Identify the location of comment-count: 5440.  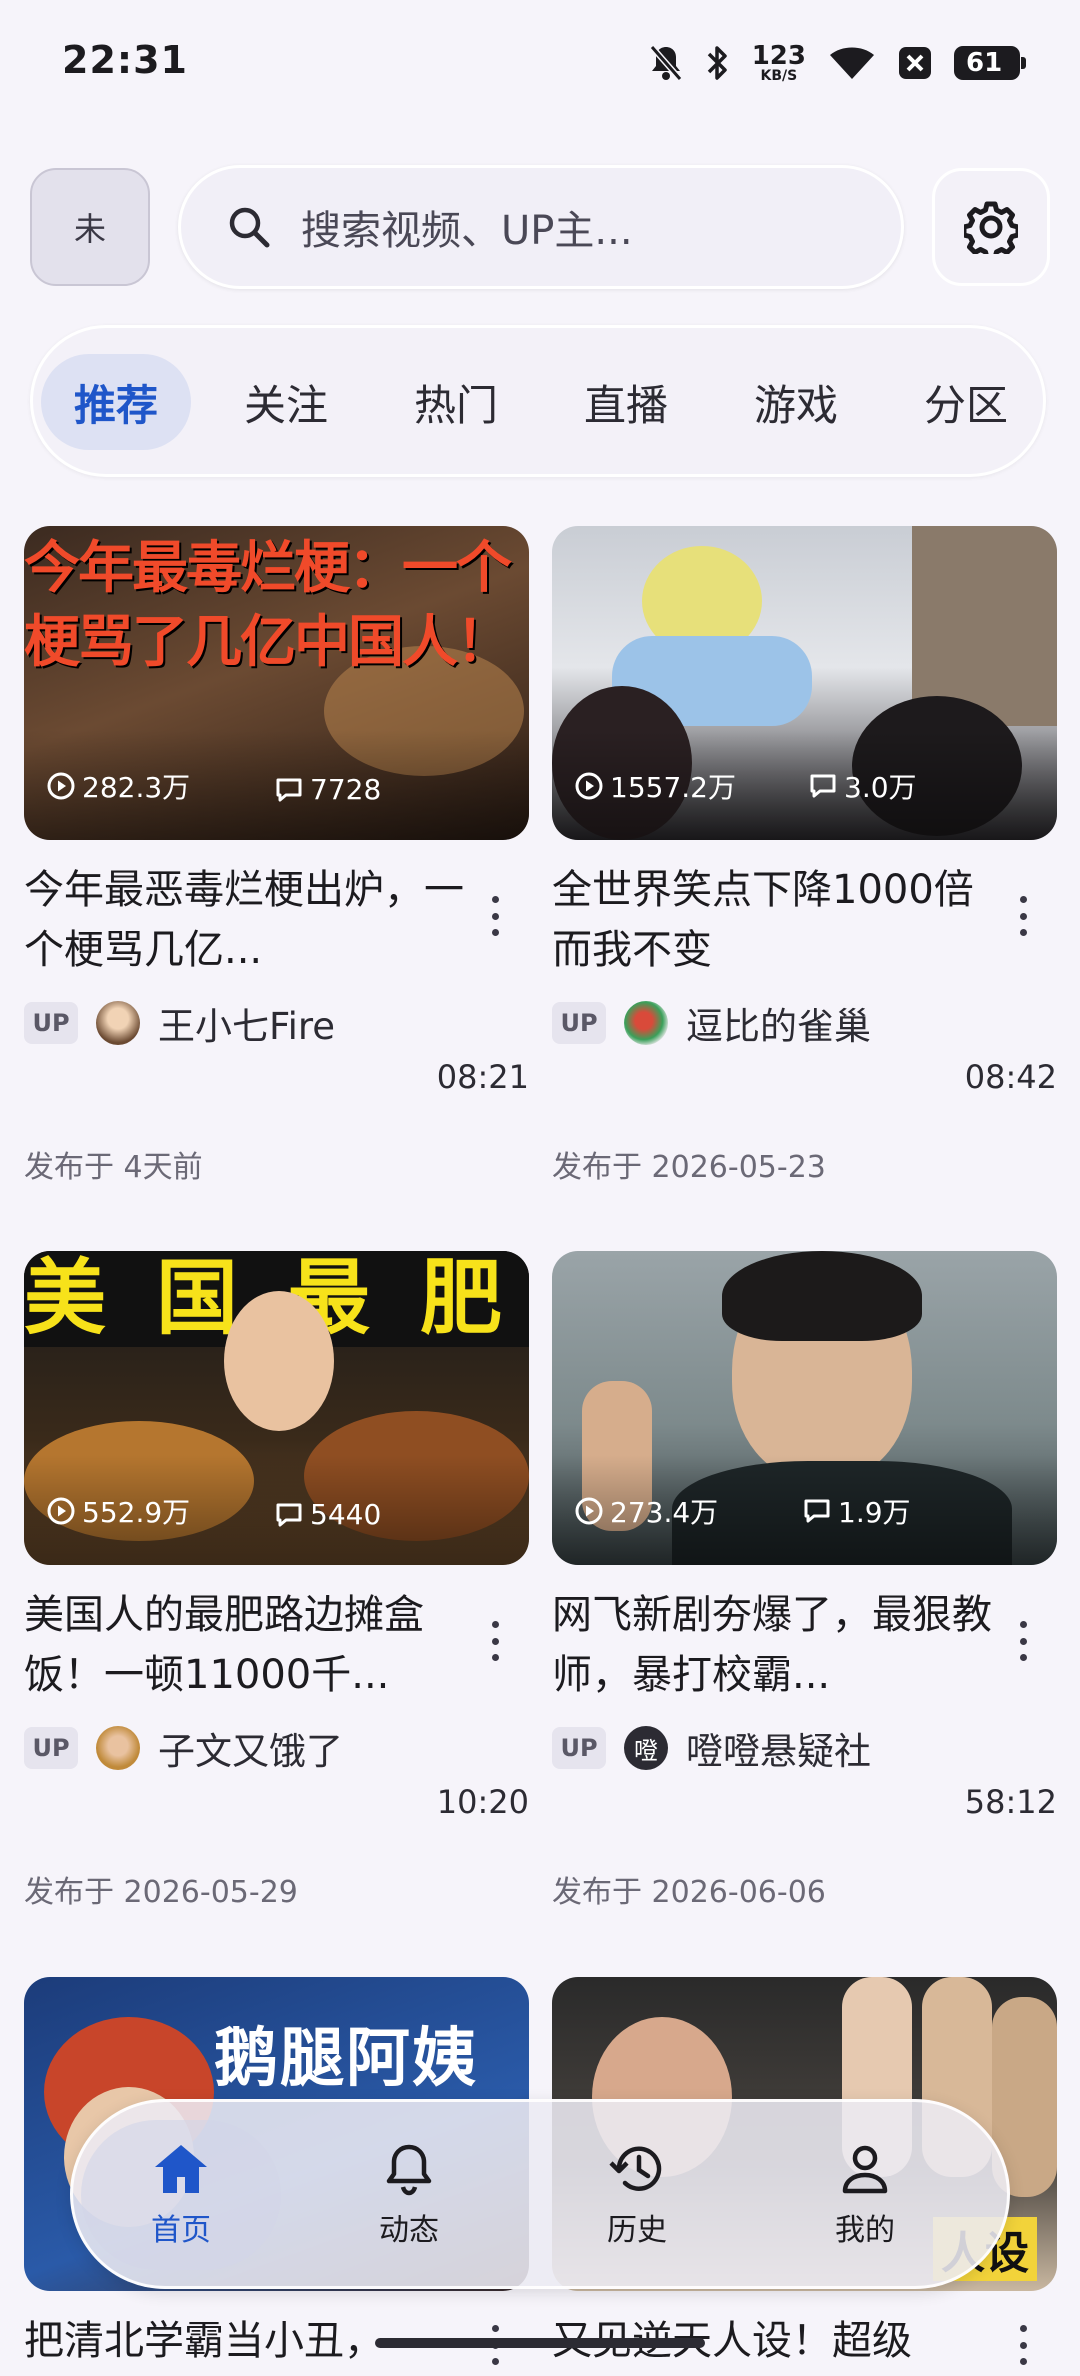
(327, 1514).